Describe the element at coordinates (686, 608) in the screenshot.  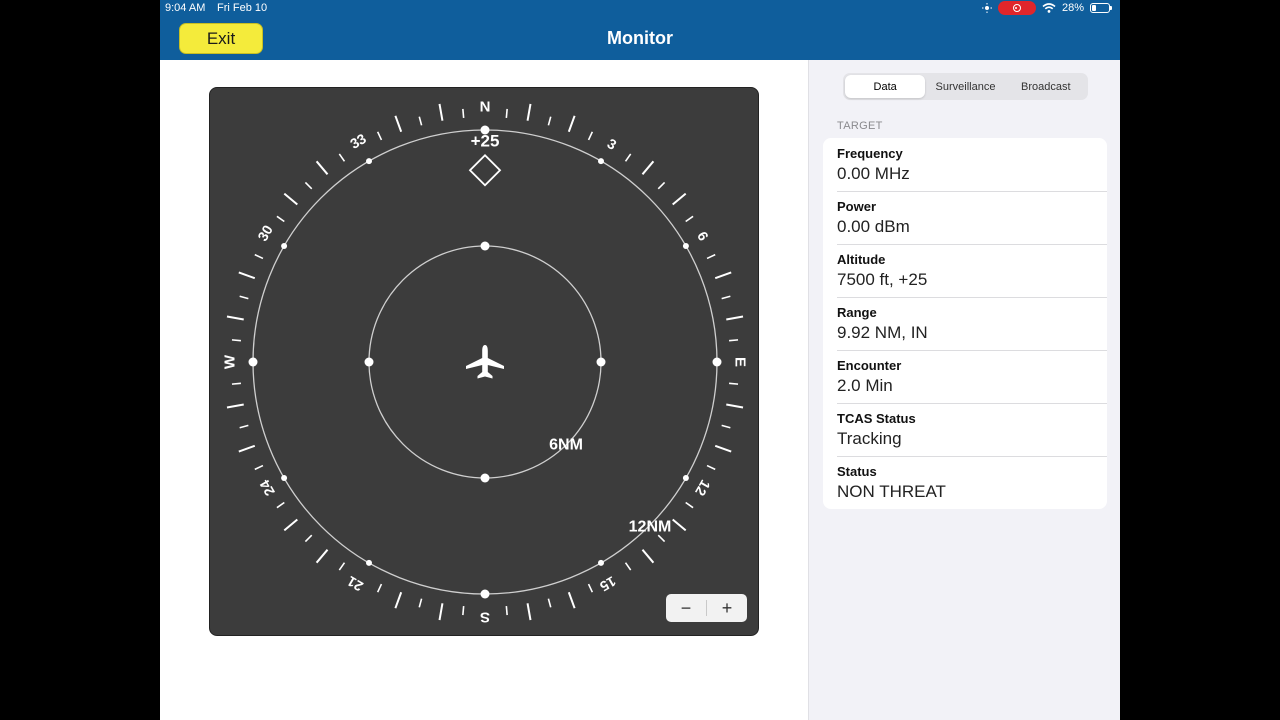
I see `zoom-out-button: −` at that location.